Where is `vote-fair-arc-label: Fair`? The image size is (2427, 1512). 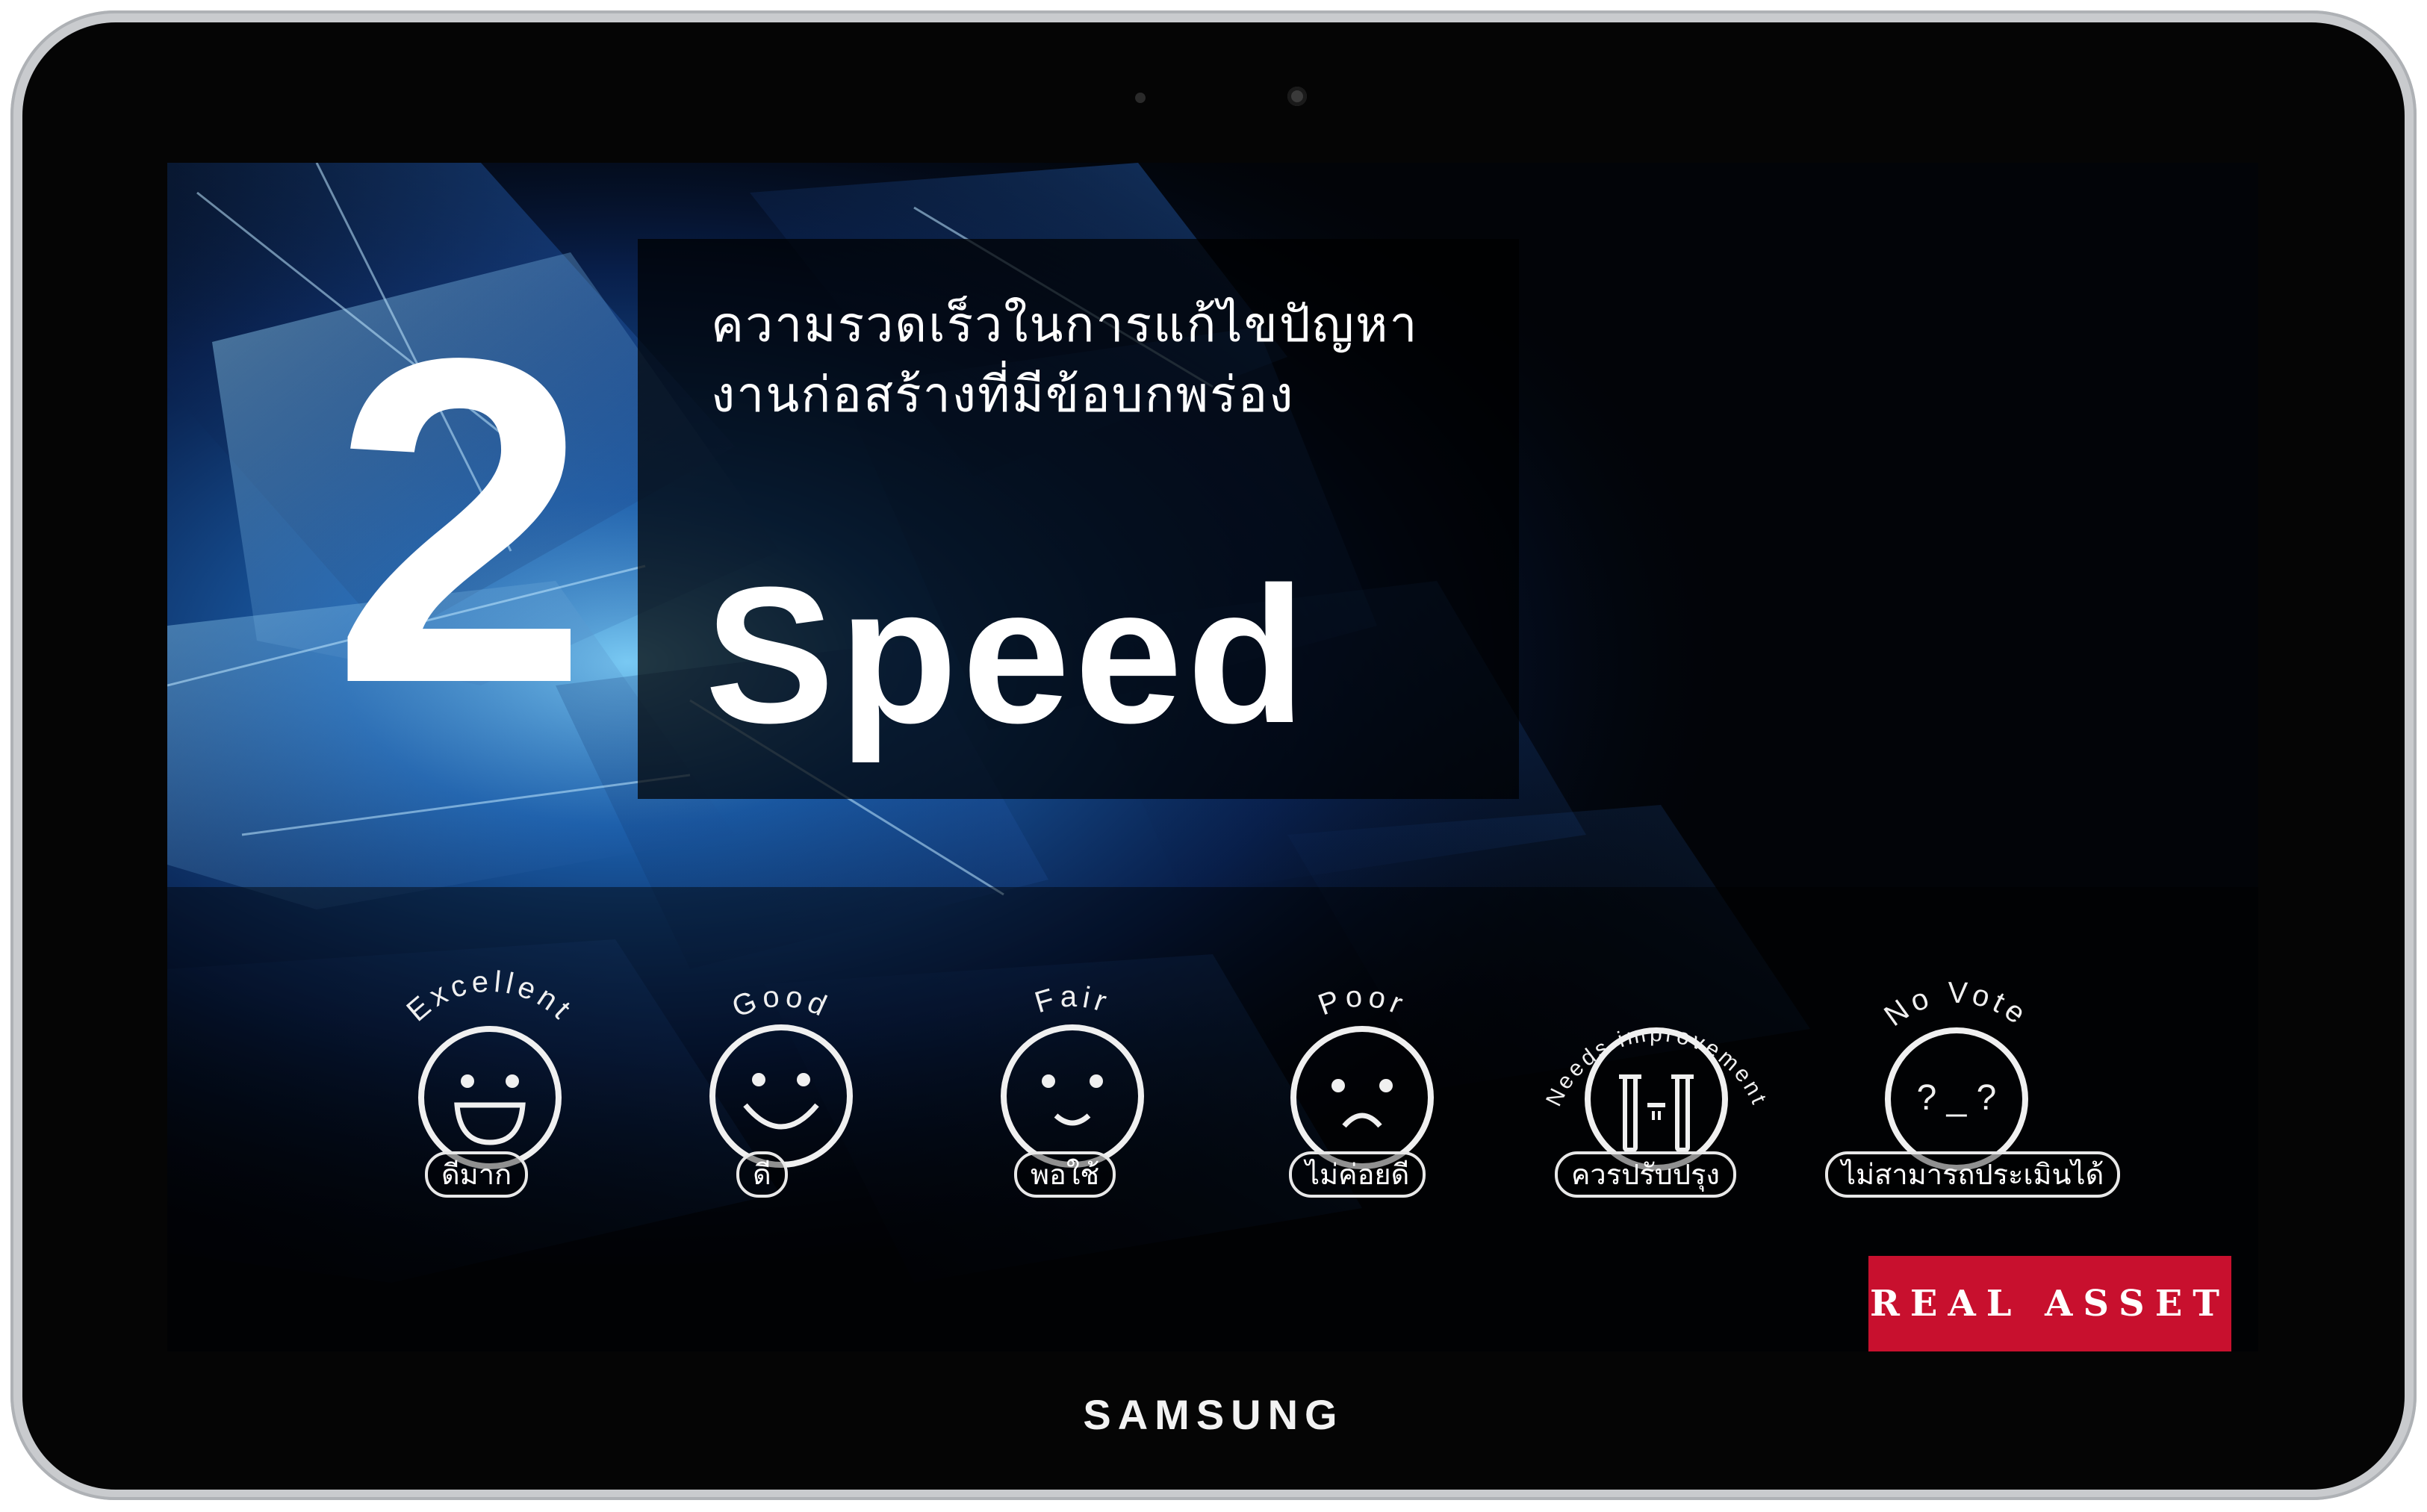 vote-fair-arc-label: Fair is located at coordinates (1070, 1000).